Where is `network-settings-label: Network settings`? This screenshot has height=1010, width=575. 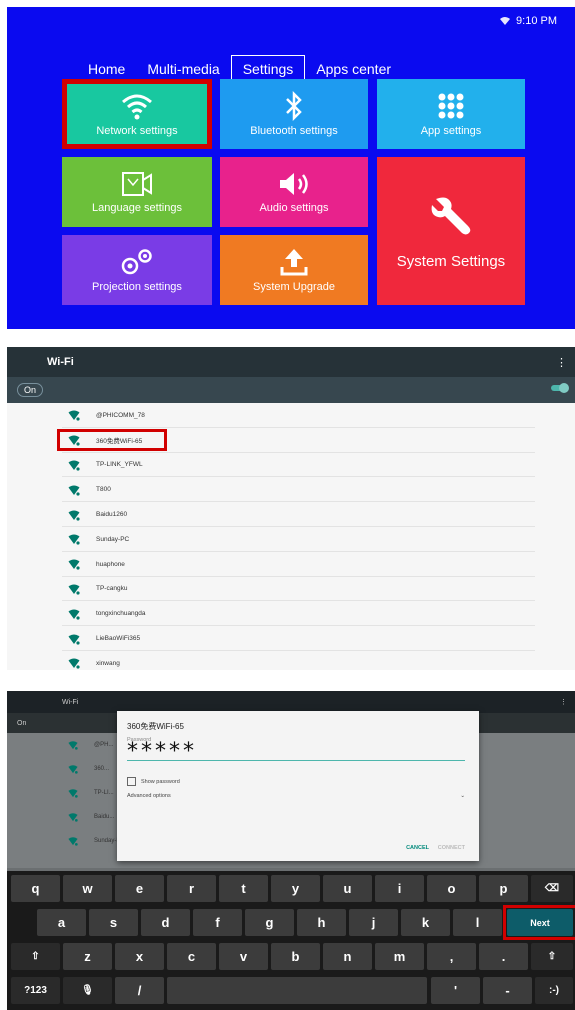
network-settings-label: Network settings is located at coordinates (137, 131).